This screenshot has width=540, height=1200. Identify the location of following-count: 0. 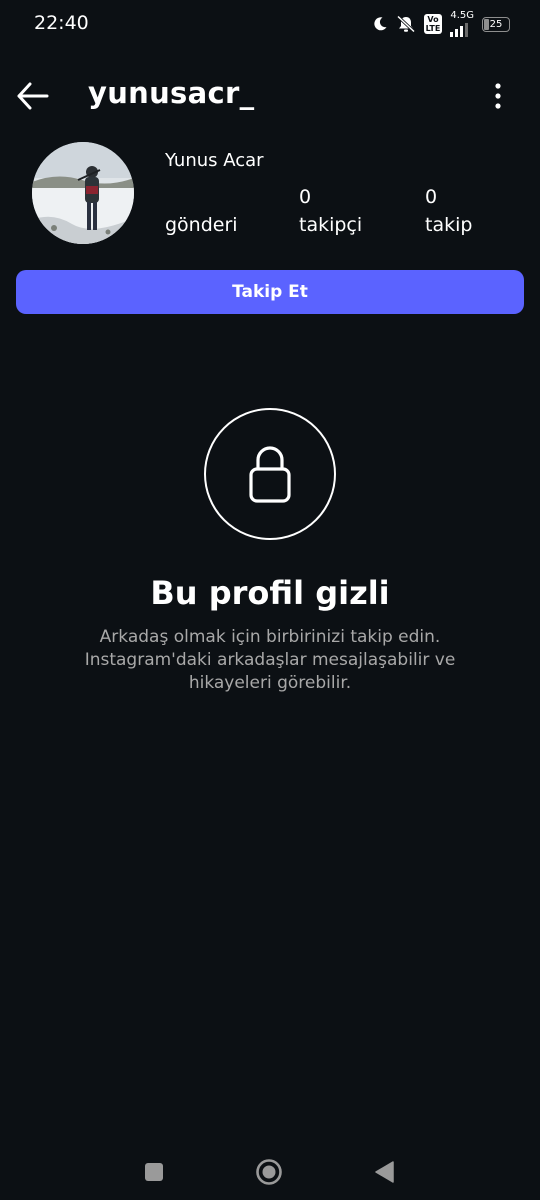
(431, 197).